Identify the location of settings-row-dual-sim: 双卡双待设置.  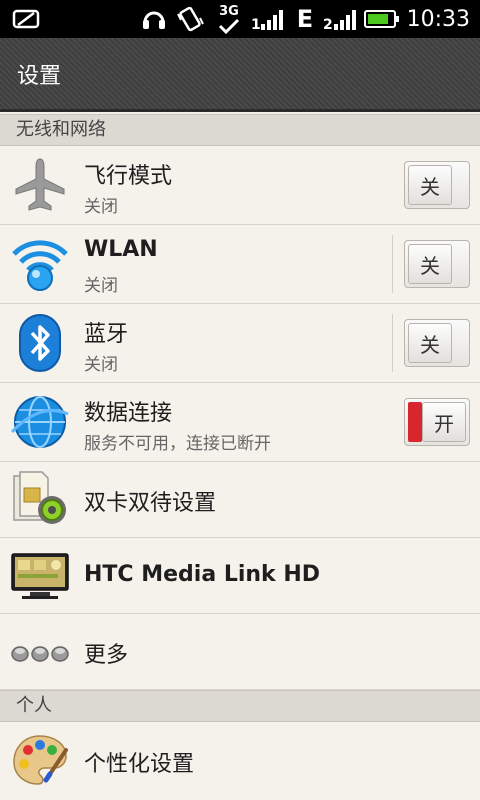
(240, 500).